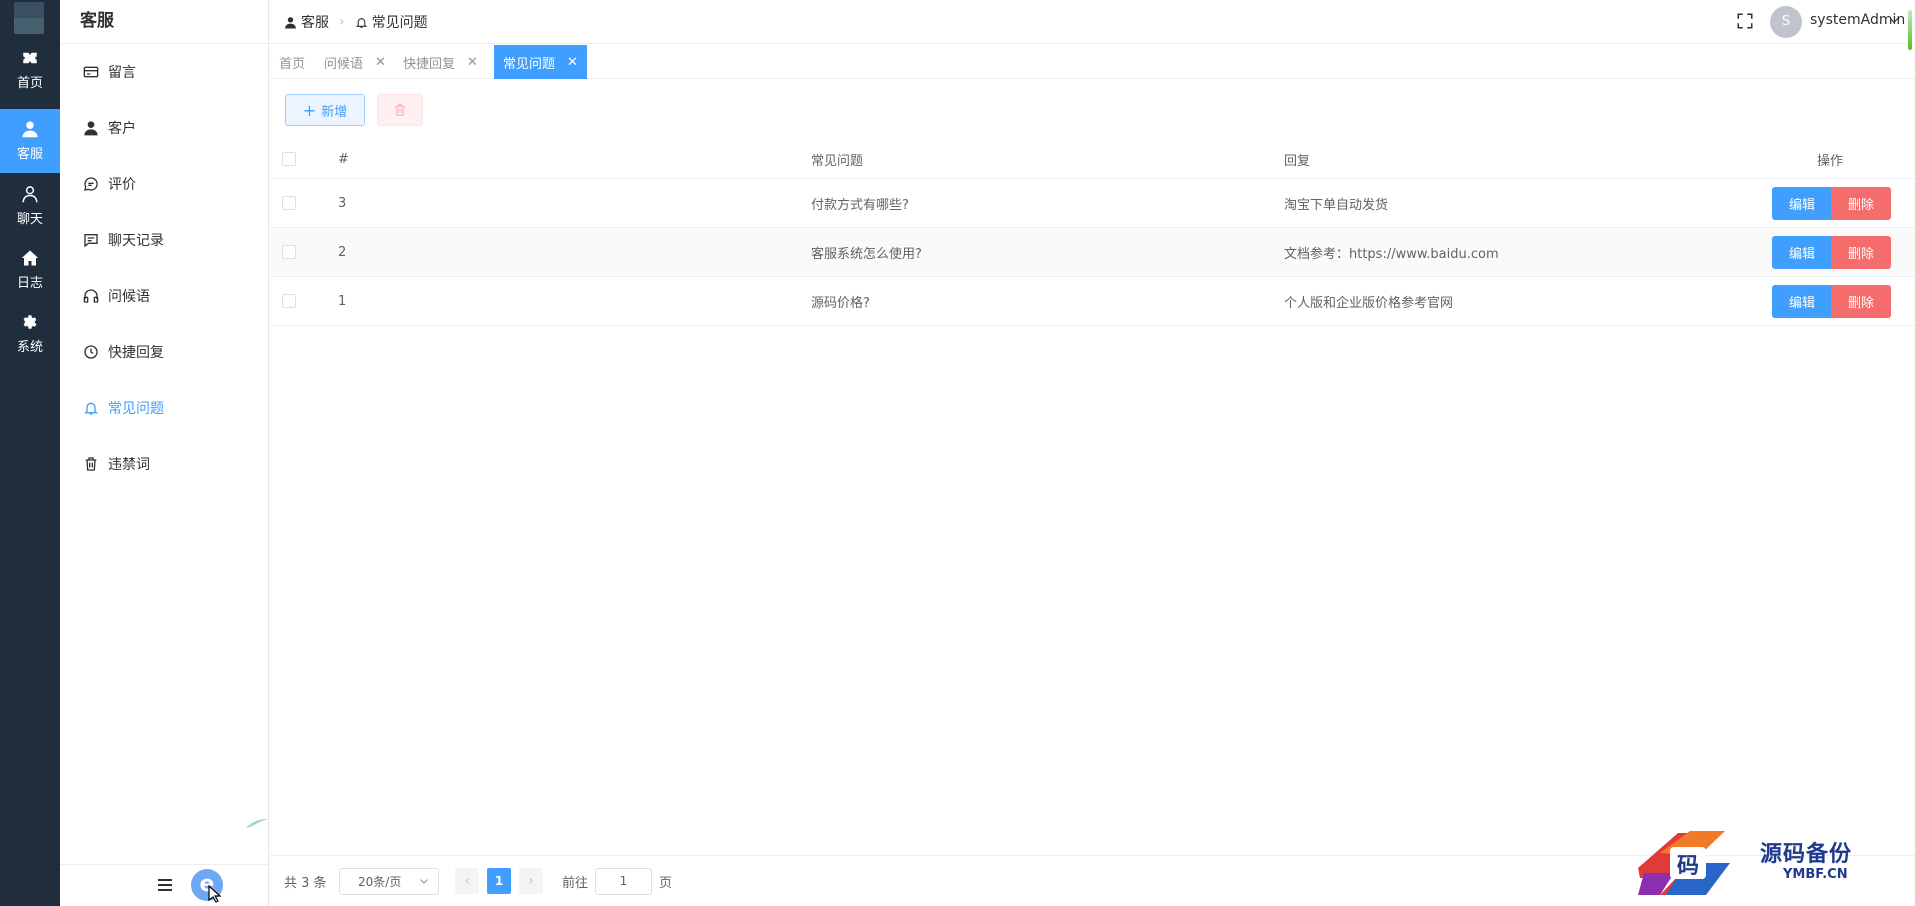 The image size is (1915, 906). I want to click on chat-circle-icon, so click(91, 184).